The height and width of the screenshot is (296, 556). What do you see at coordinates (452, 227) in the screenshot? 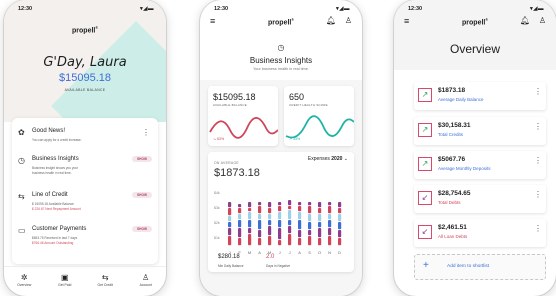
I see `card-value: $2,461.51` at bounding box center [452, 227].